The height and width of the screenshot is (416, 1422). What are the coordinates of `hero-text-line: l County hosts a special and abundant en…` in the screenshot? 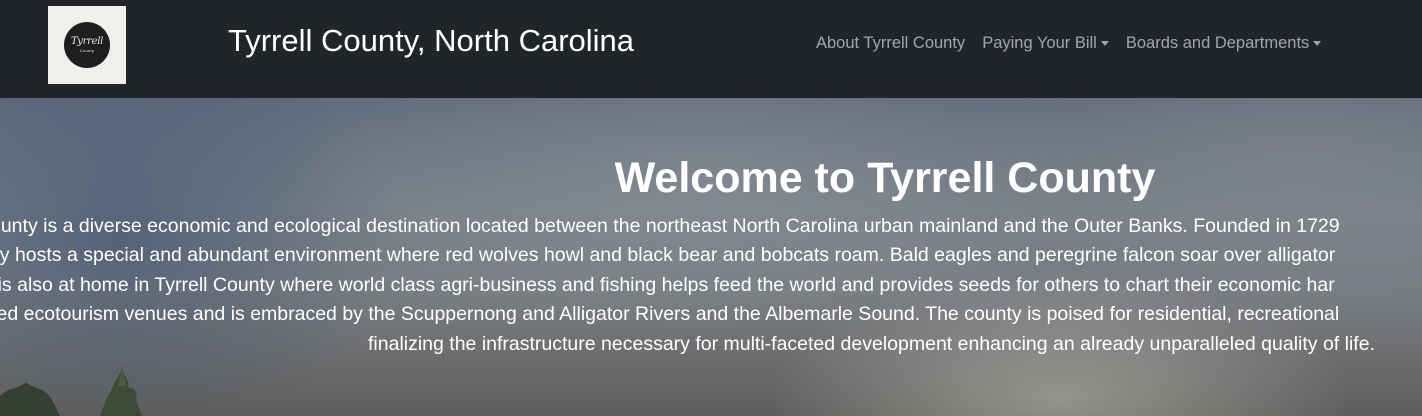 It's located at (668, 255).